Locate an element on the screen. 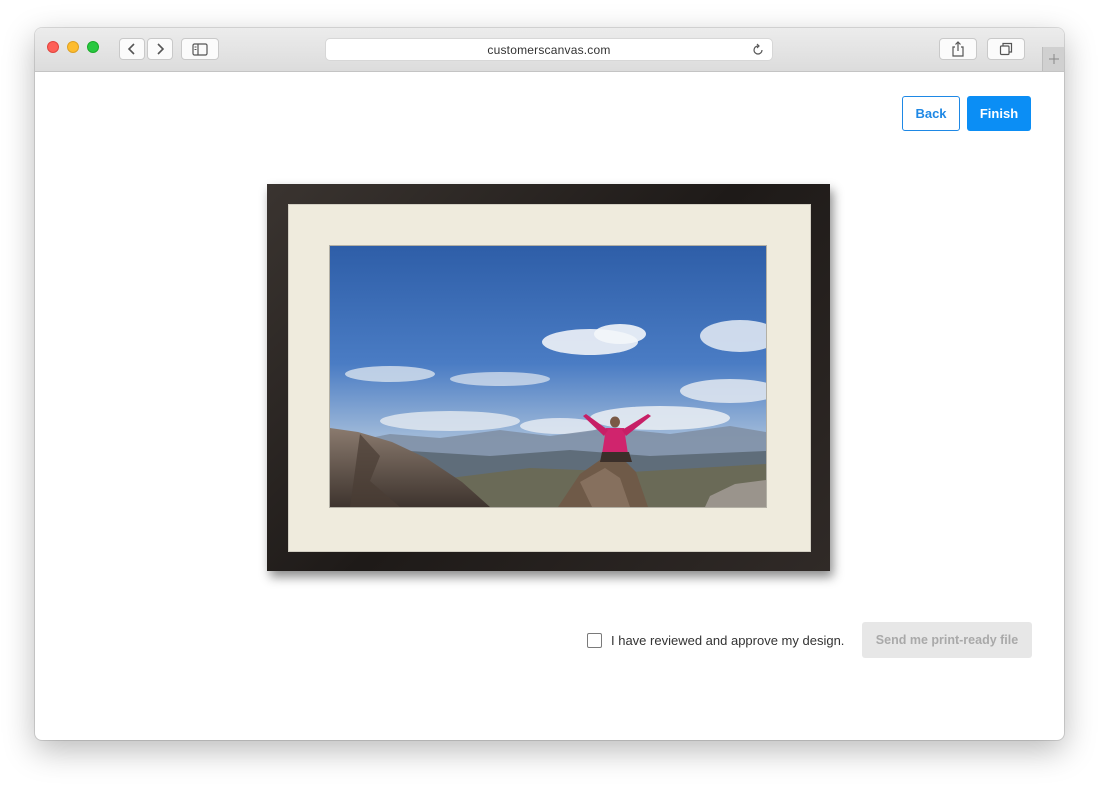 The image size is (1098, 805). new-tab-button is located at coordinates (1053, 59).